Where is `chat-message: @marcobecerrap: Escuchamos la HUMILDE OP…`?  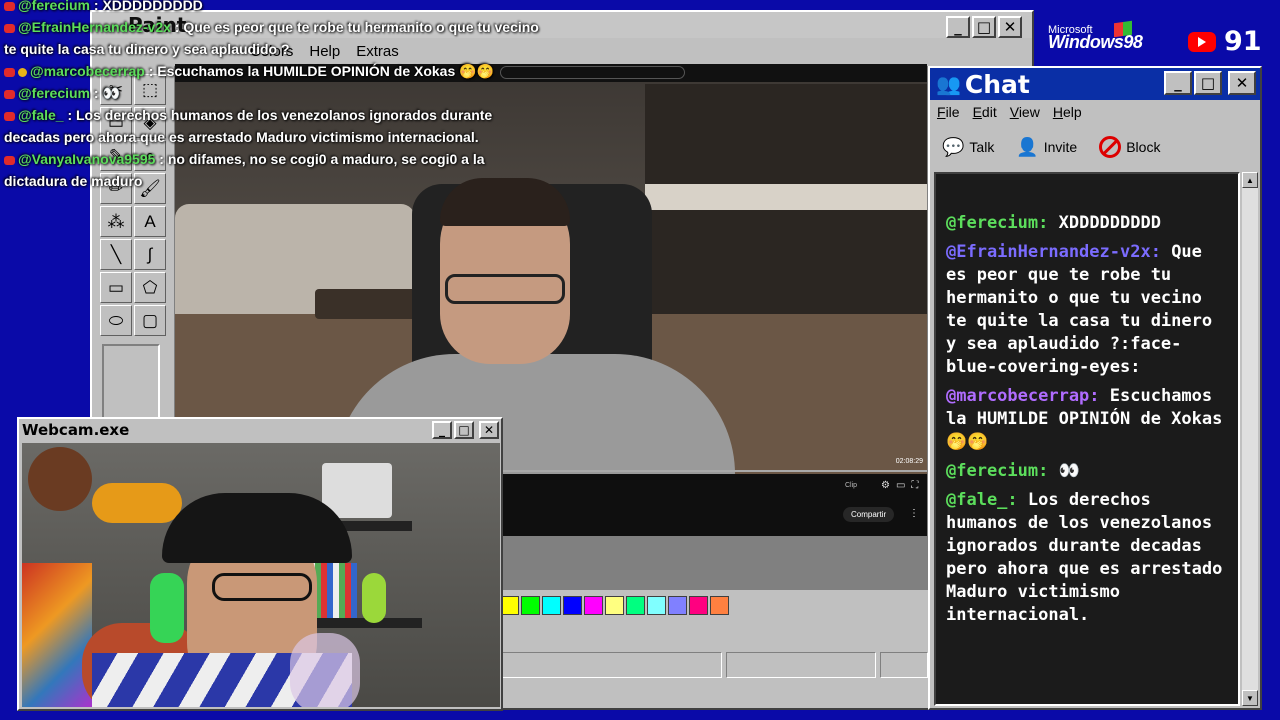 chat-message: @marcobecerrap: Escuchamos la HUMILDE OP… is located at coordinates (1088, 419).